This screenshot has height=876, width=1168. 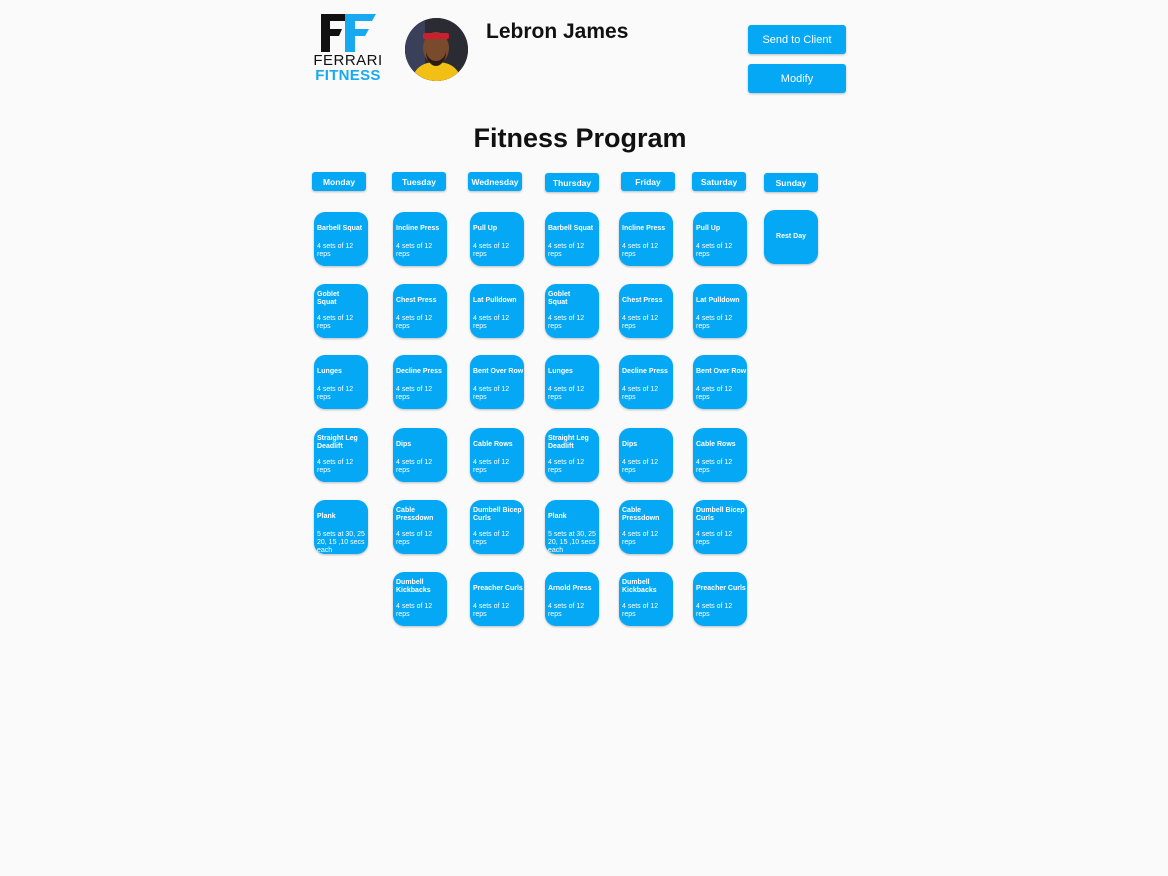 I want to click on day-header-monday: Monday, so click(x=339, y=181).